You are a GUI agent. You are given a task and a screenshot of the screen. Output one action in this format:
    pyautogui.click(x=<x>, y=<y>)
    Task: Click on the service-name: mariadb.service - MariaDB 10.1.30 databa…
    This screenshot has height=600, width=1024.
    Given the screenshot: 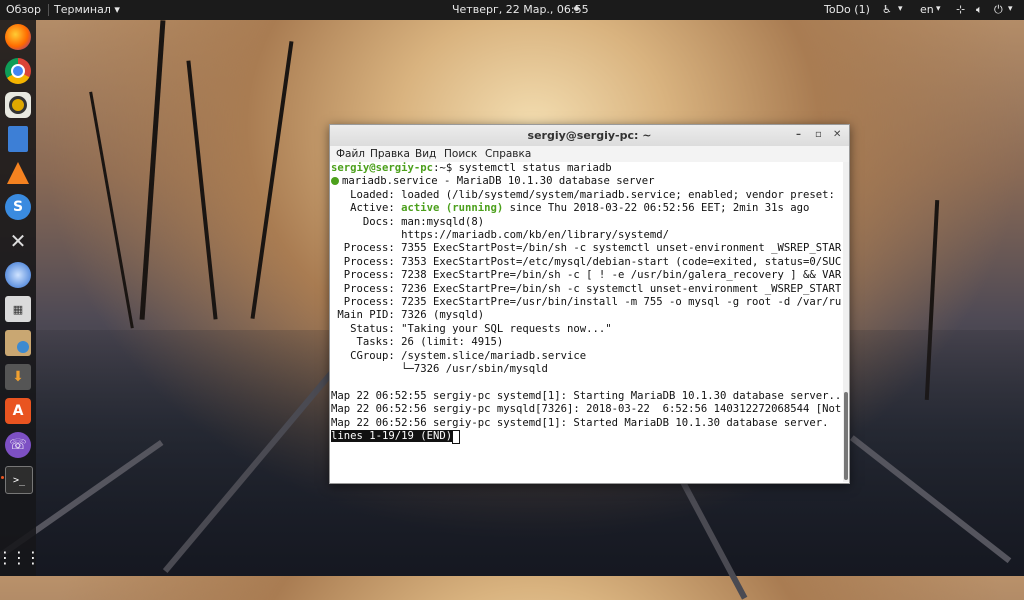 What is the action you would take?
    pyautogui.click(x=498, y=181)
    